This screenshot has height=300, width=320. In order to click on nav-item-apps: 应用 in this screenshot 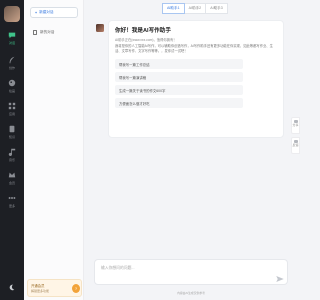, I will do `click(12, 111)`.